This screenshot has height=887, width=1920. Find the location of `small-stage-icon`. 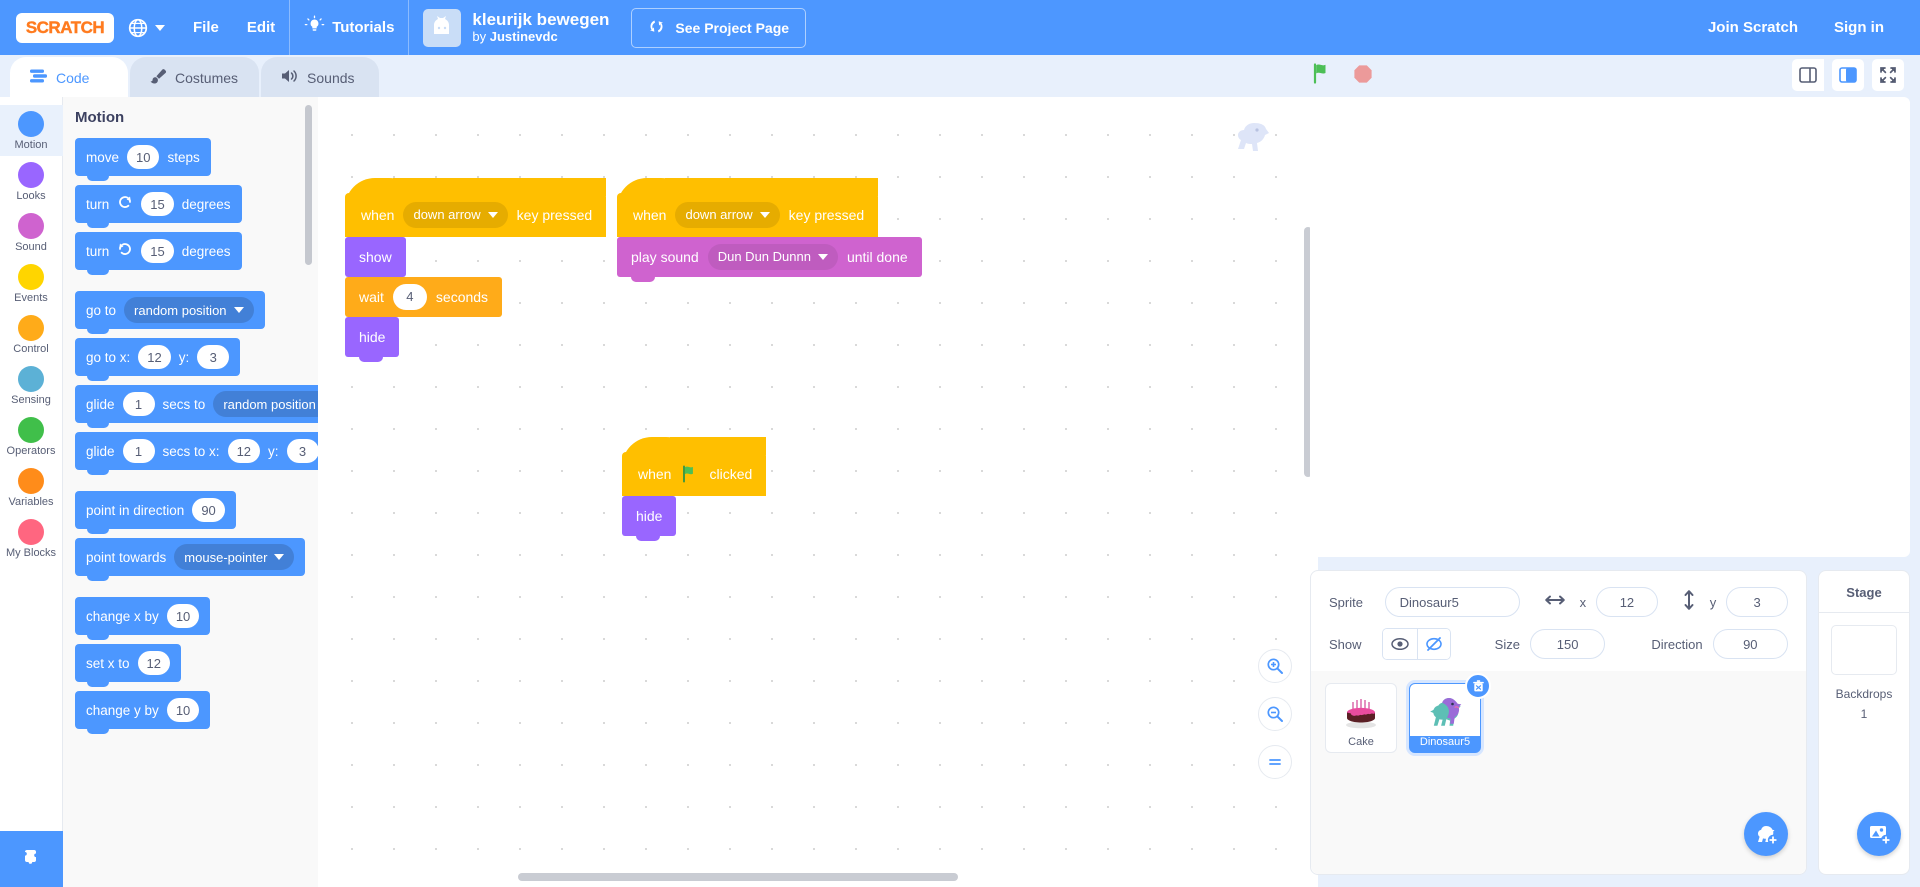

small-stage-icon is located at coordinates (1808, 75).